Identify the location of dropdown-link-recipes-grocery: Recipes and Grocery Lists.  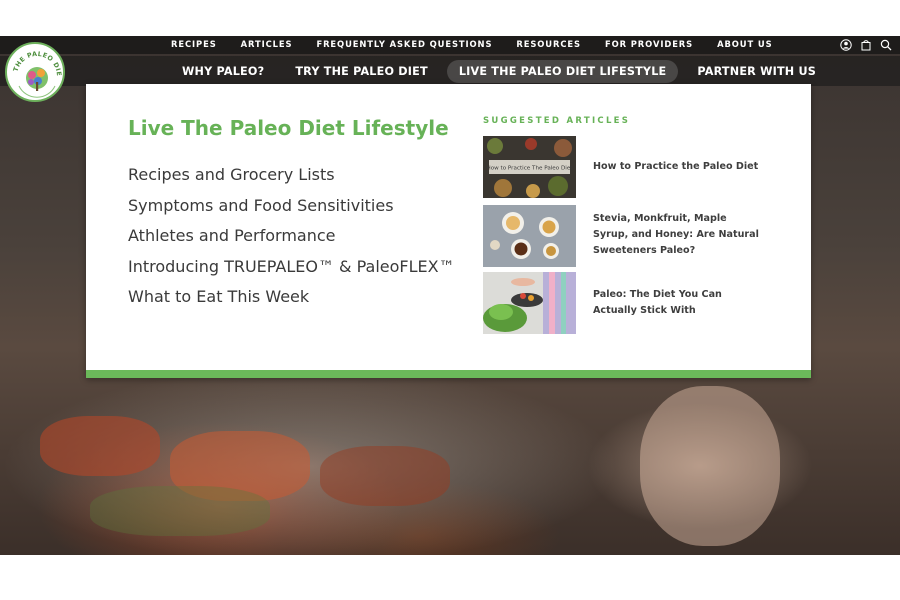
(291, 181).